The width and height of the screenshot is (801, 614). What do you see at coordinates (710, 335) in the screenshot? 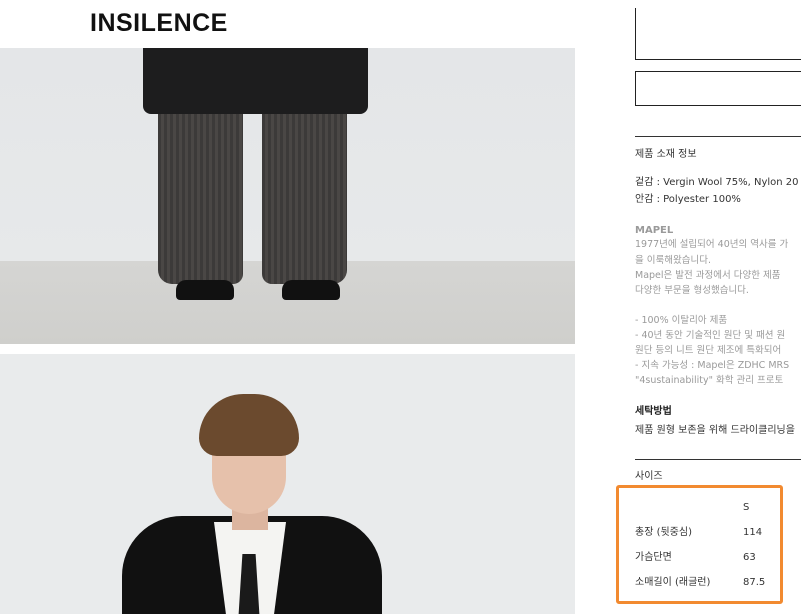
I see `maker-point: - 40년 동안 기술적인 원단 및 패션 원` at bounding box center [710, 335].